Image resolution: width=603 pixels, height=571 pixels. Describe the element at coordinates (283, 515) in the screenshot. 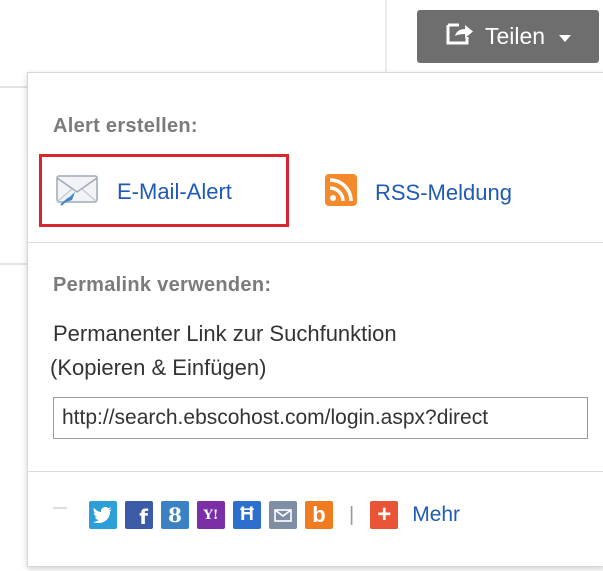

I see `email-share-icon` at that location.